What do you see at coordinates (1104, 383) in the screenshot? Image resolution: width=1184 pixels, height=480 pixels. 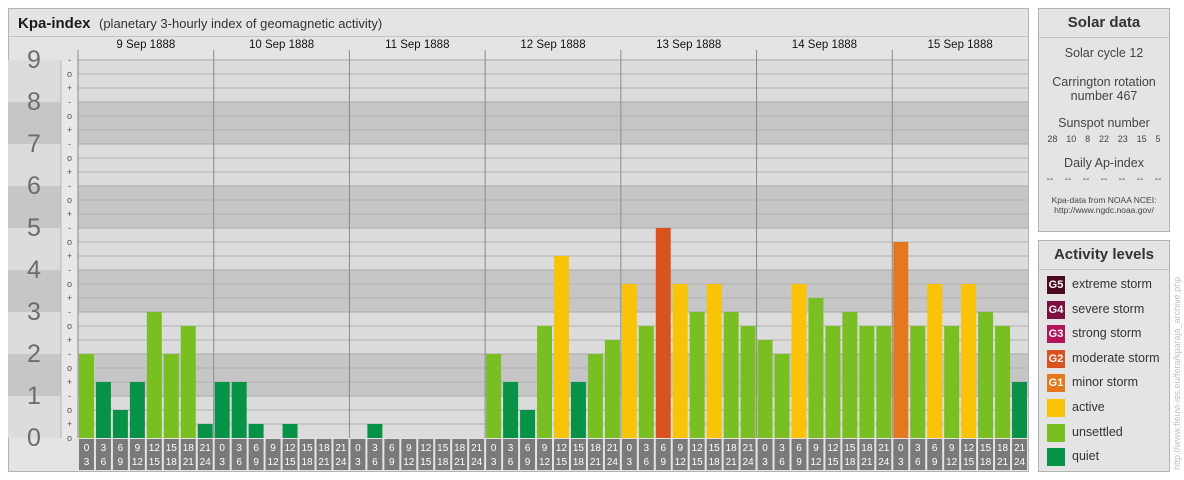 I see `activity-level-item: G1 minor storm` at bounding box center [1104, 383].